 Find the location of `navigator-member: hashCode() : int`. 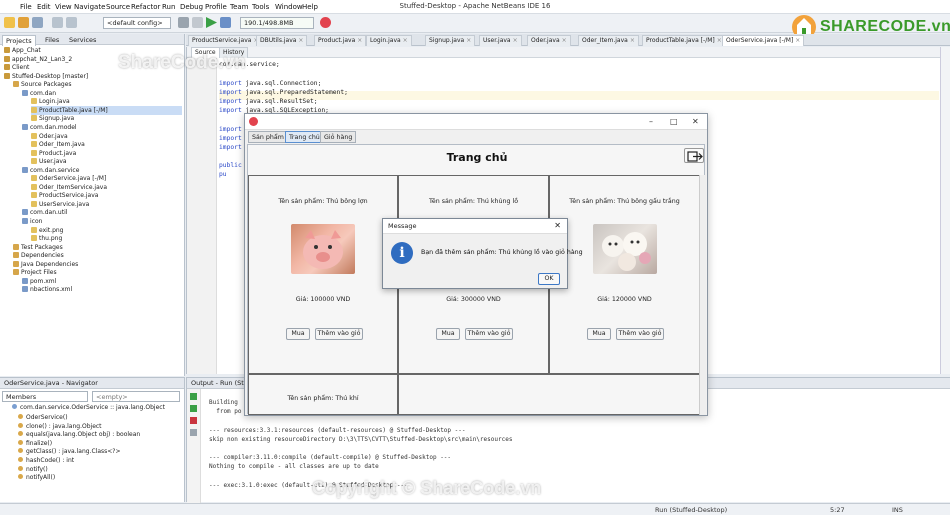

navigator-member: hashCode() : int is located at coordinates (46, 461).